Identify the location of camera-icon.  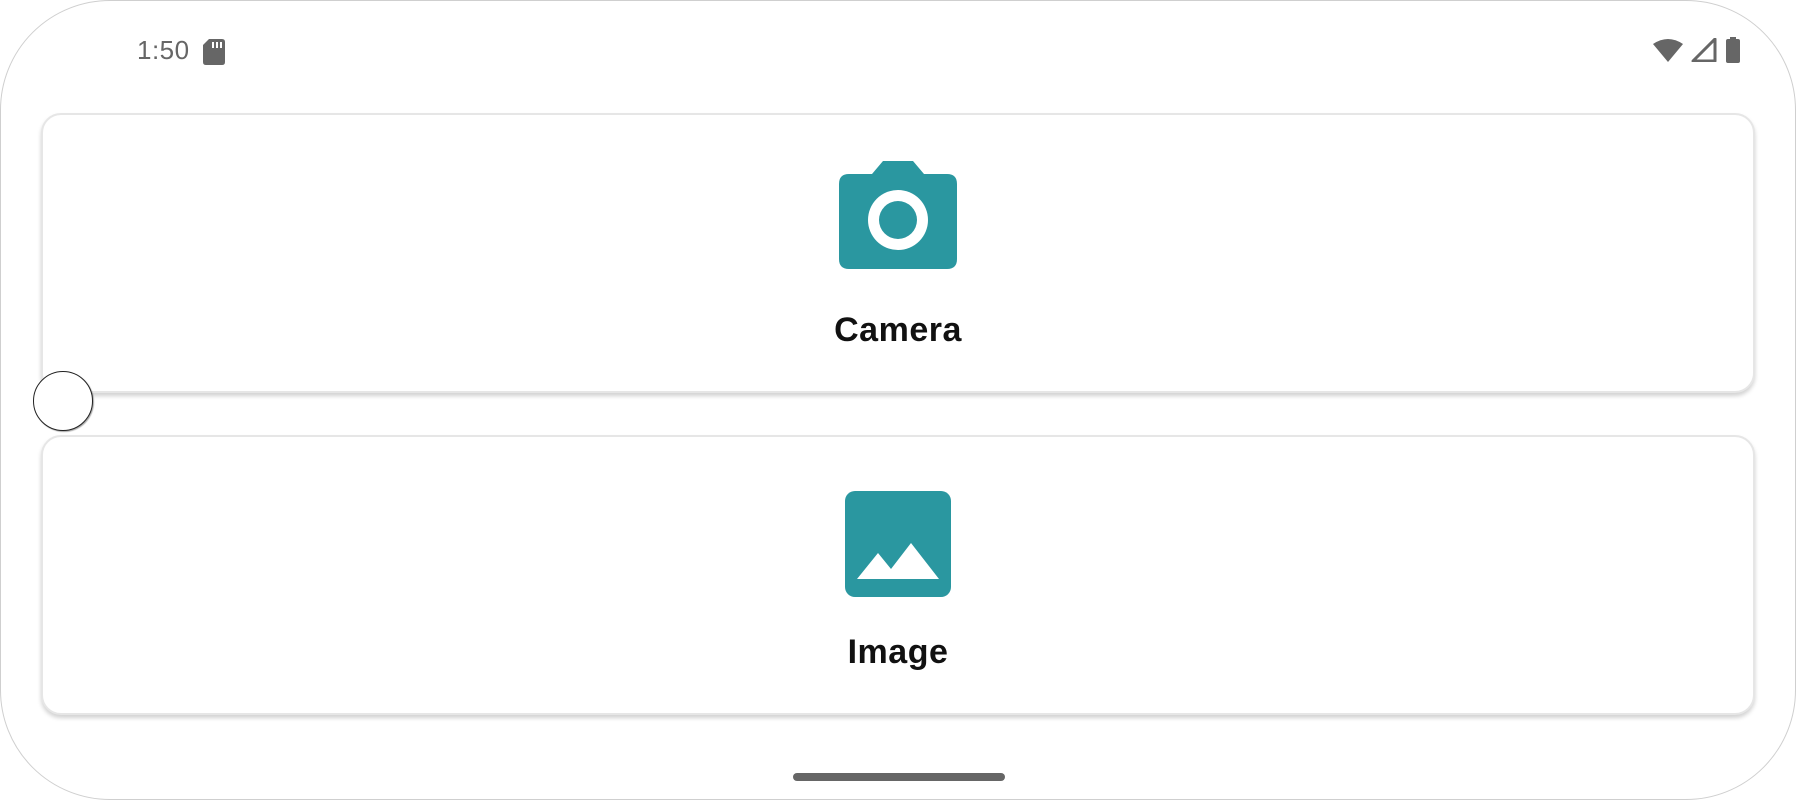
(898, 215).